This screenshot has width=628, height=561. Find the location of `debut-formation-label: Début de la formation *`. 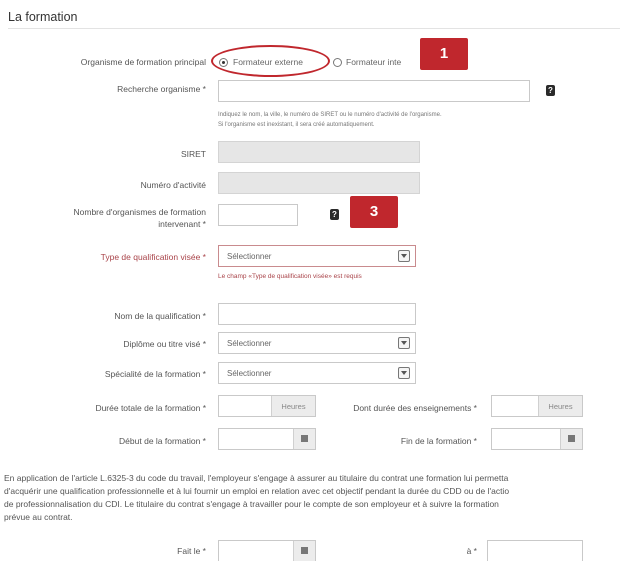

debut-formation-label: Début de la formation * is located at coordinates (162, 441).